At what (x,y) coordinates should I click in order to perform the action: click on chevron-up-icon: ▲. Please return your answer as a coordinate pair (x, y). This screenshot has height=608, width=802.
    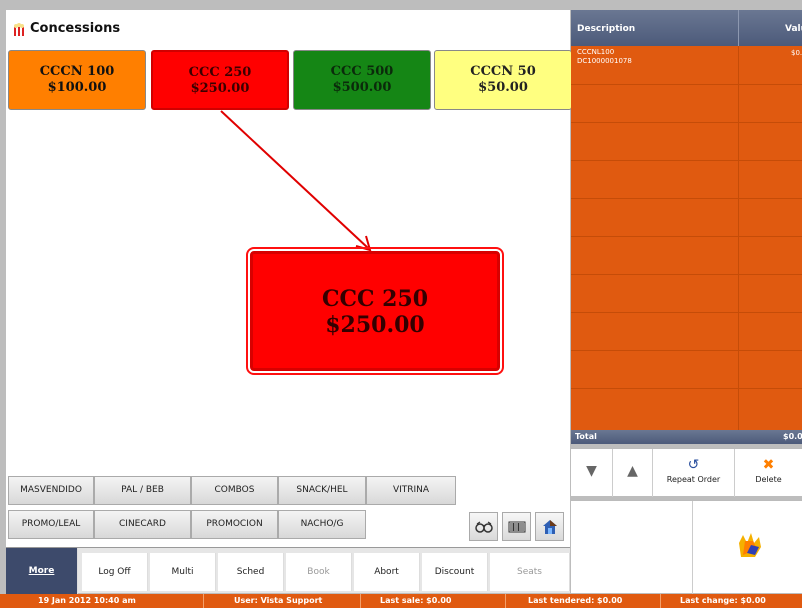
    Looking at the image, I should click on (632, 471).